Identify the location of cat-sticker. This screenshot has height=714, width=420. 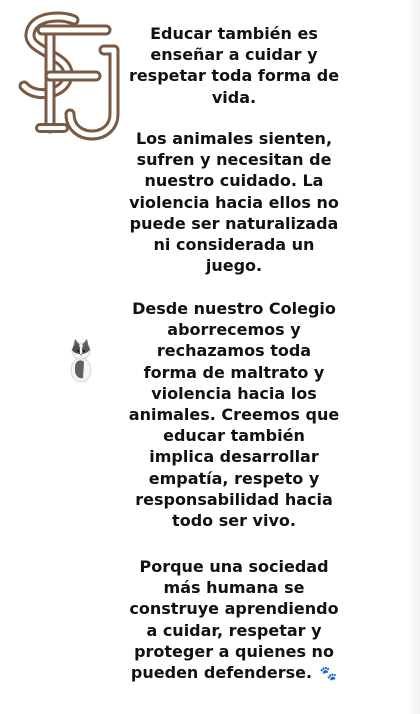
(81, 361).